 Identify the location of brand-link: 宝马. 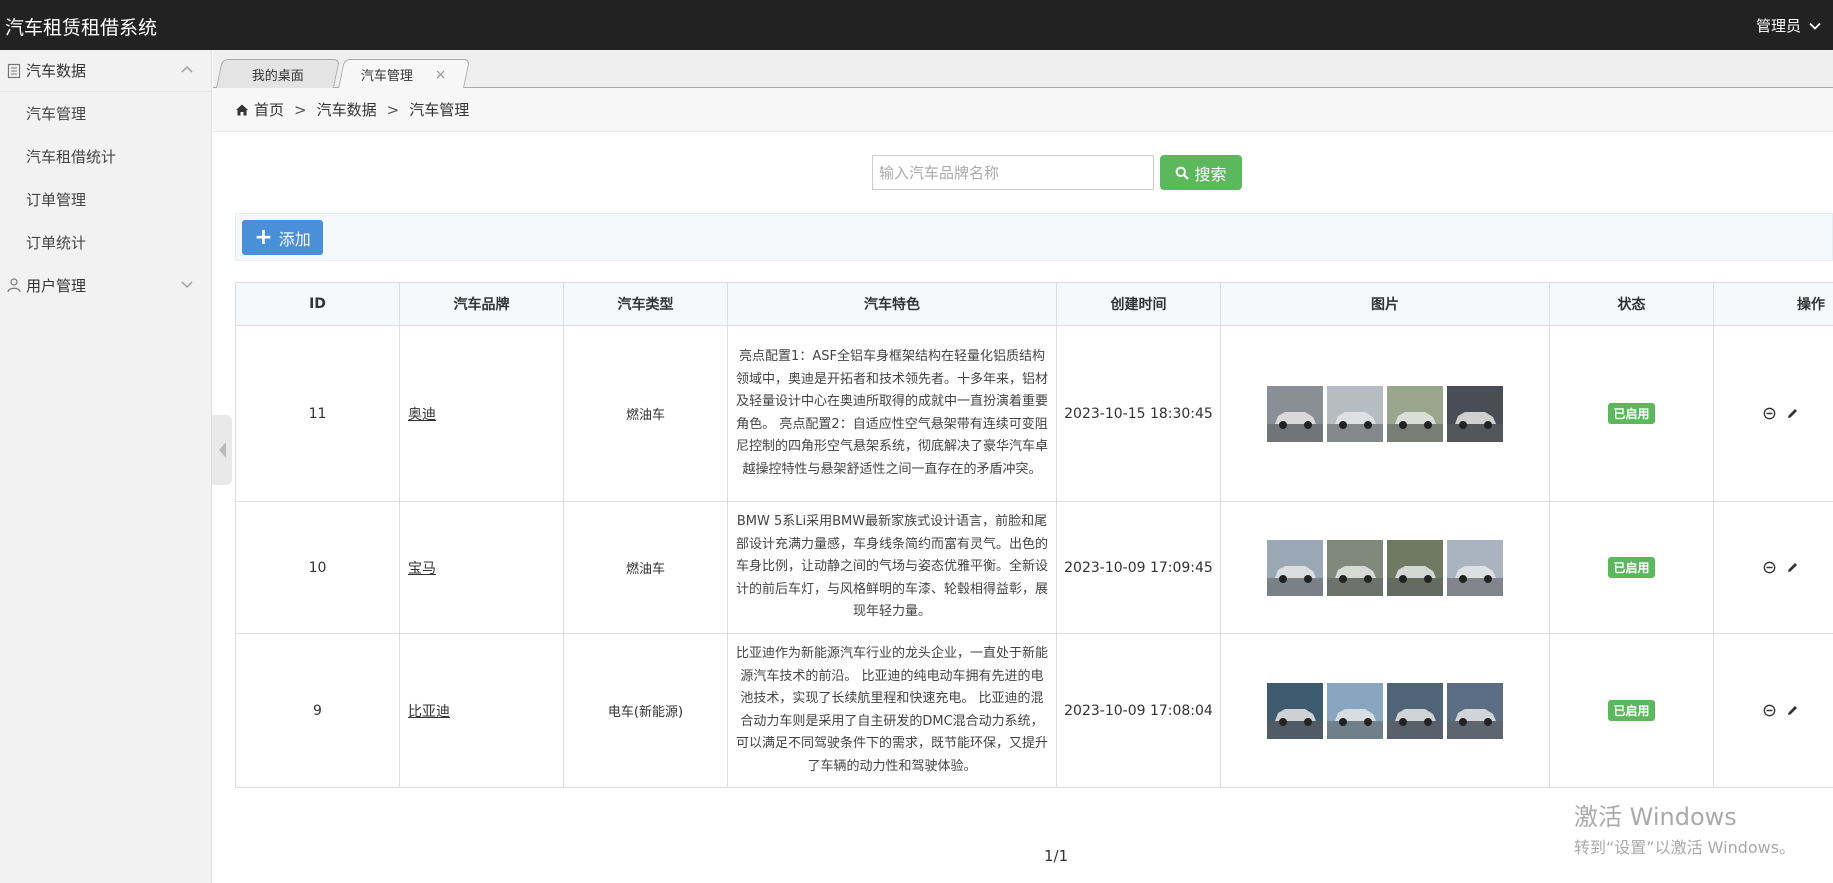
(422, 569).